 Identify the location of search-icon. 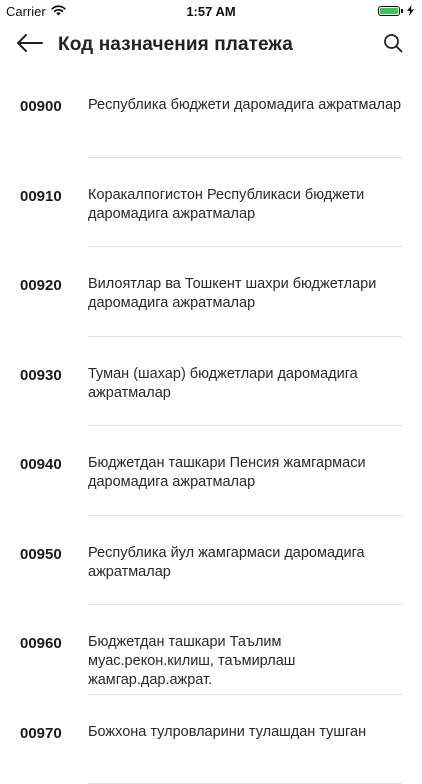
(393, 45).